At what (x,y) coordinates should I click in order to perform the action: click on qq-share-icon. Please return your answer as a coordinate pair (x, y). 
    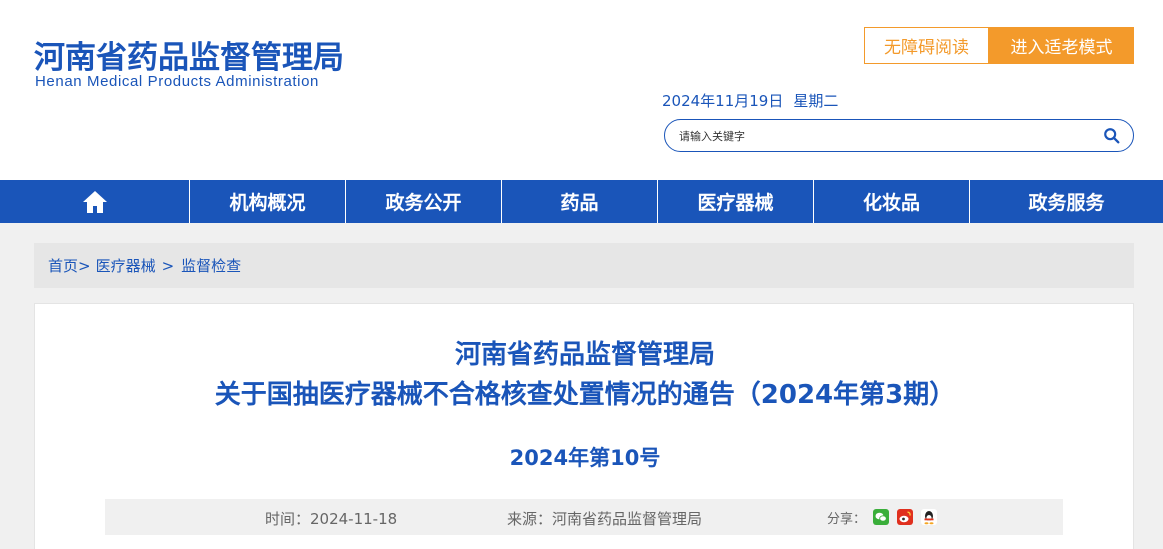
    Looking at the image, I should click on (929, 517).